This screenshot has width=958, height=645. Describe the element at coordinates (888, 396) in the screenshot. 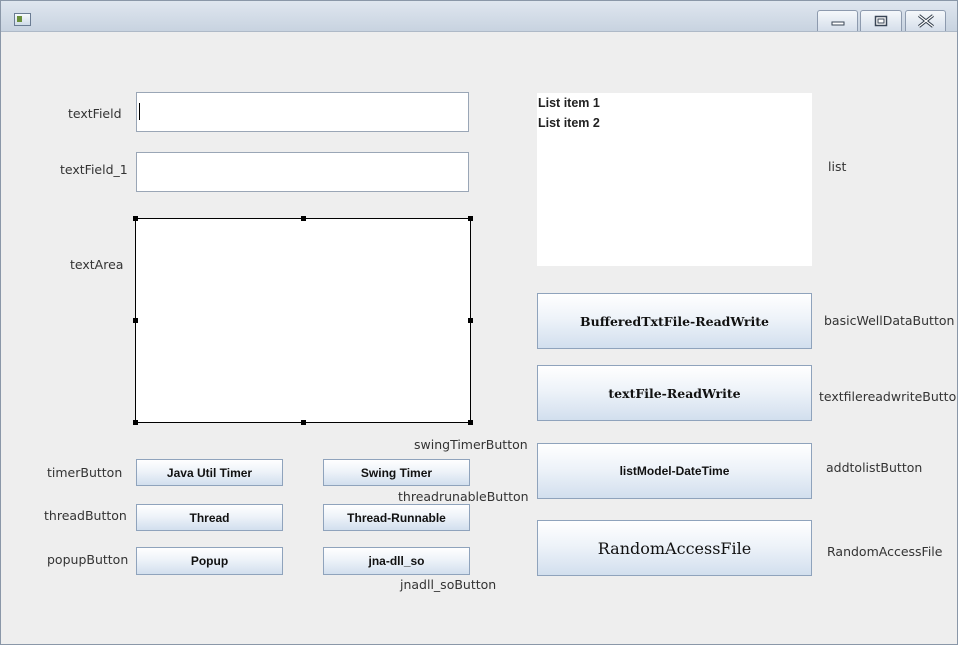

I see `text-file-readwrite-button-label: textfilereadwriteButton` at that location.